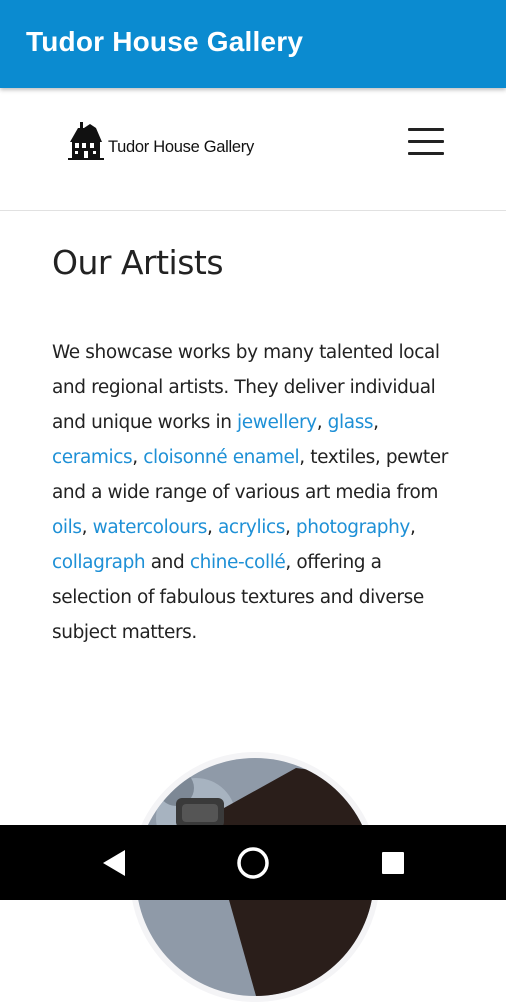 This screenshot has height=1002, width=506. What do you see at coordinates (181, 147) in the screenshot?
I see `logo-text: Tudor House Gallery` at bounding box center [181, 147].